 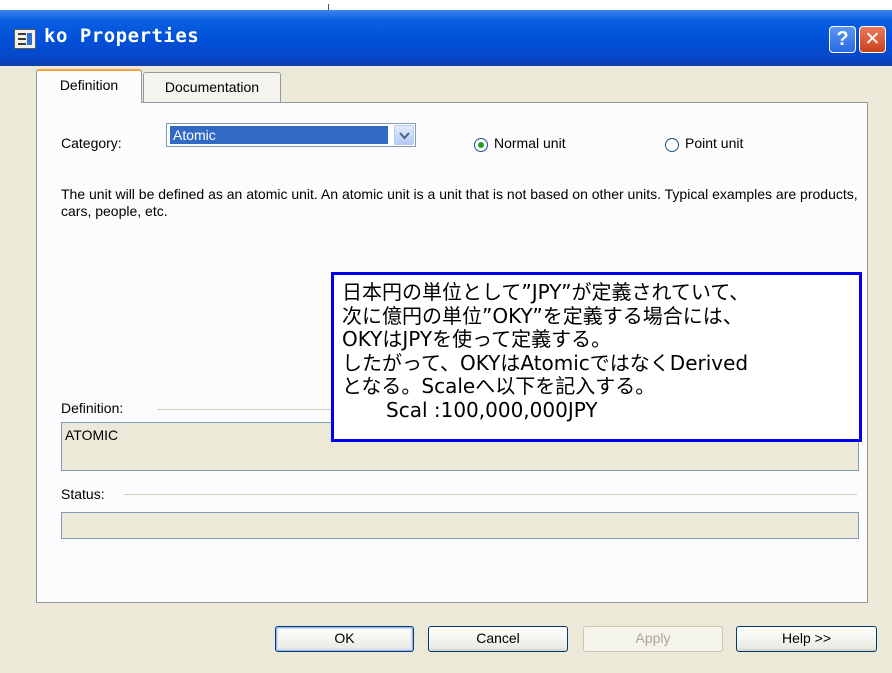 I want to click on help-button: Help >>, so click(x=806, y=639).